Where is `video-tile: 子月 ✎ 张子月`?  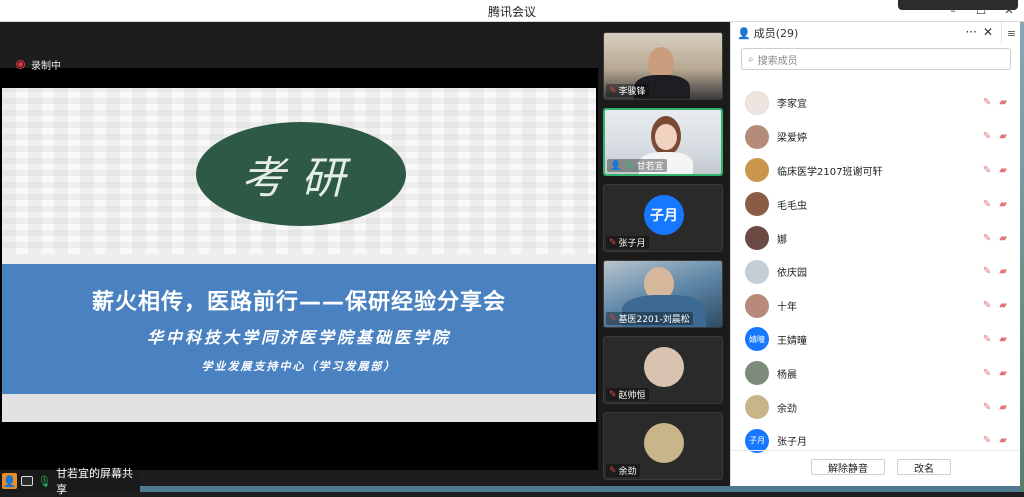 video-tile: 子月 ✎ 张子月 is located at coordinates (663, 218).